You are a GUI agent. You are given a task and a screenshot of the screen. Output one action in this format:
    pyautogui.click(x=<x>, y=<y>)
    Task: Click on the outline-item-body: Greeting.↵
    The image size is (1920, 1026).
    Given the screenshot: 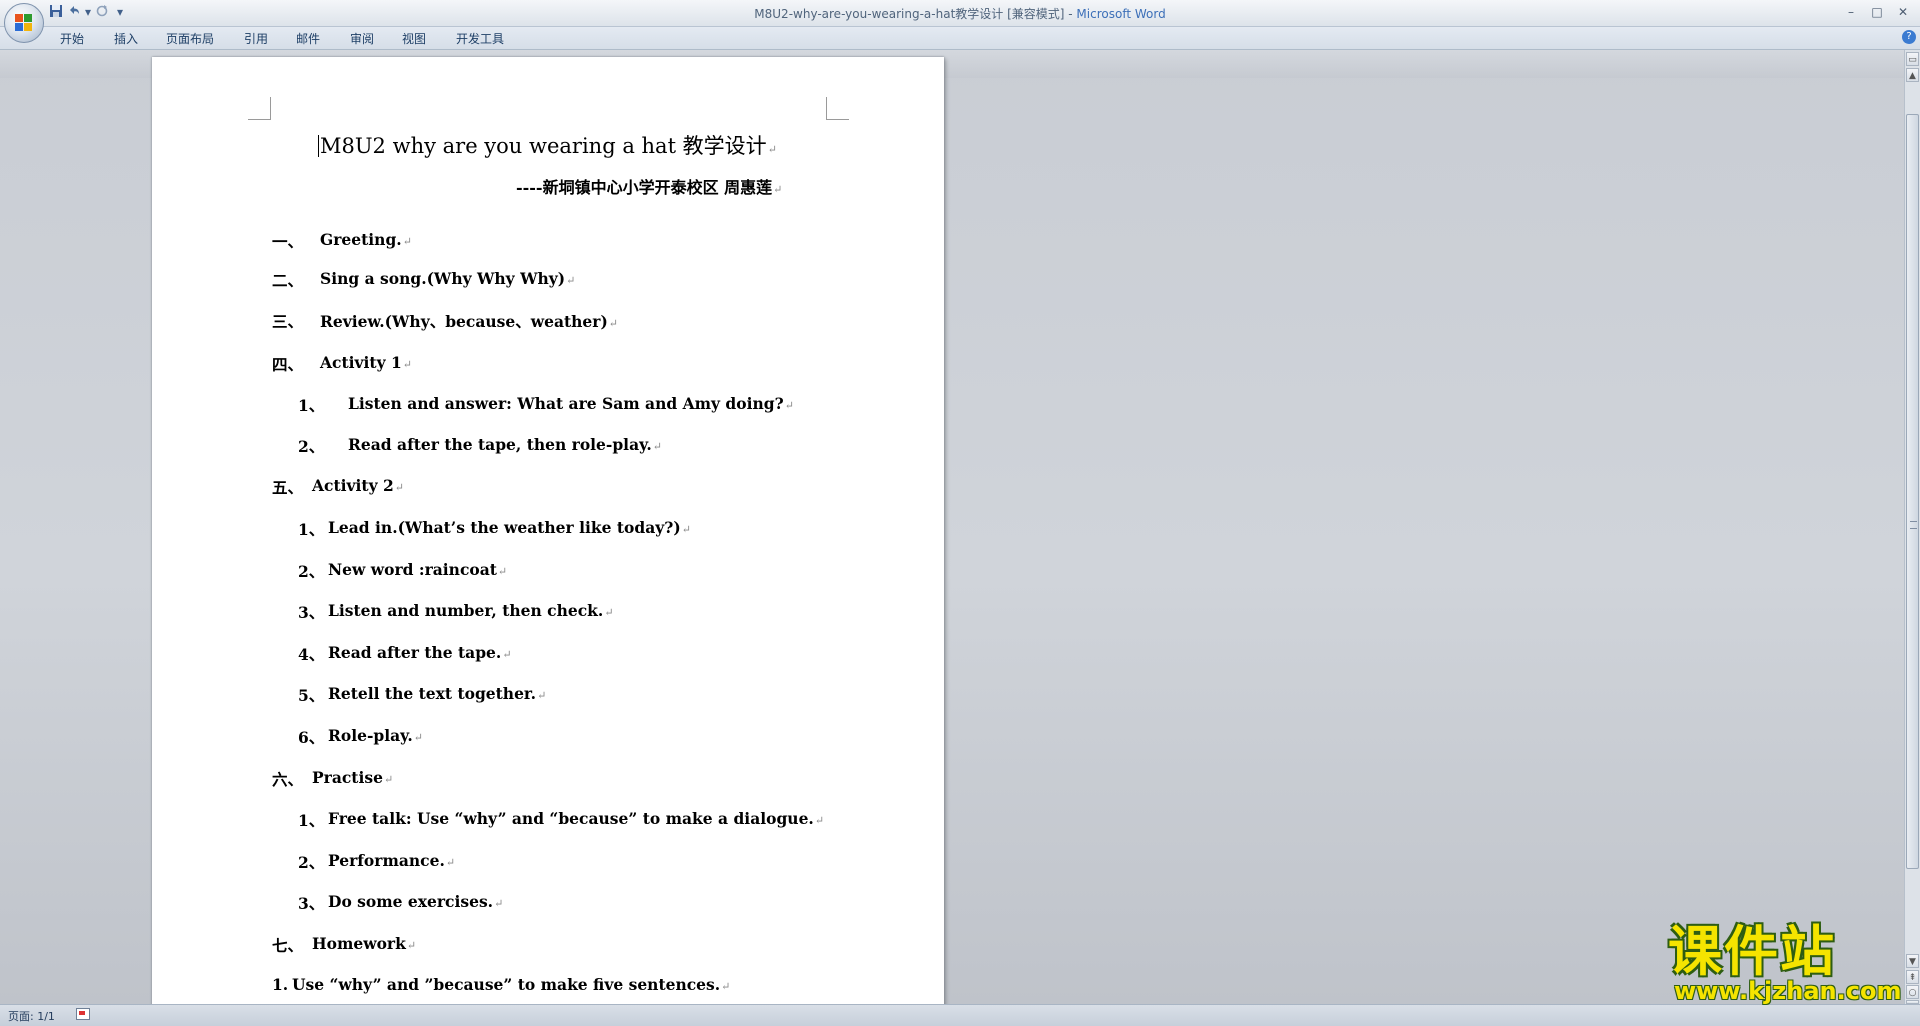 What is the action you would take?
    pyautogui.click(x=366, y=239)
    